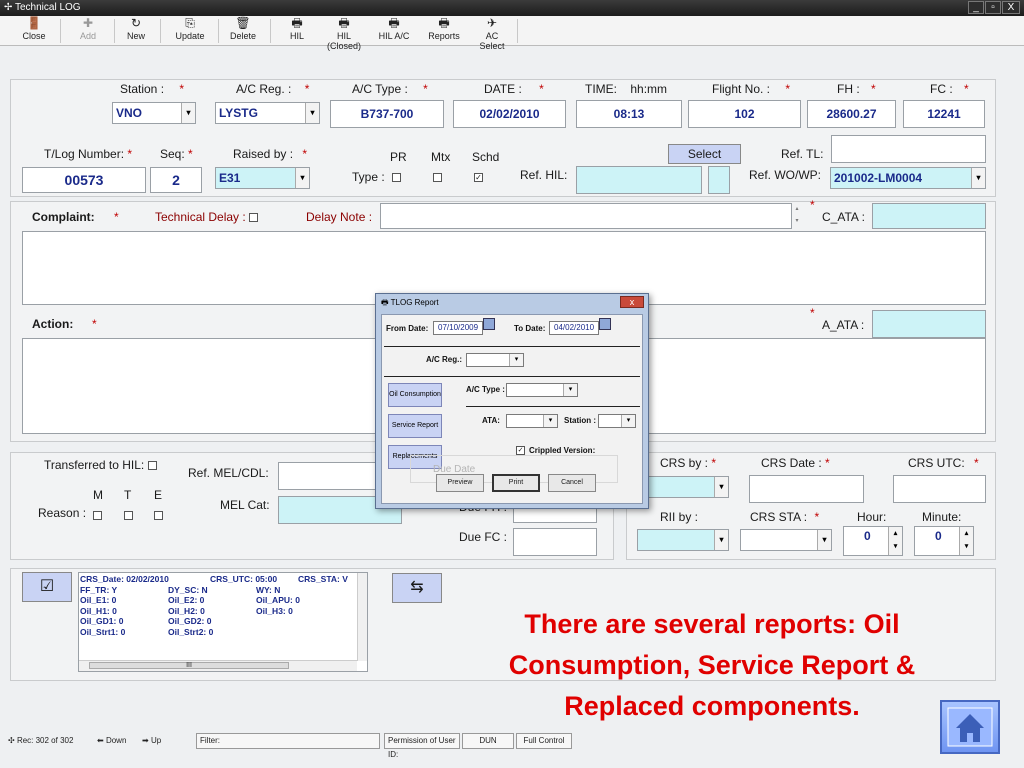  Describe the element at coordinates (629, 114) in the screenshot. I see `time-field: 08:13` at that location.